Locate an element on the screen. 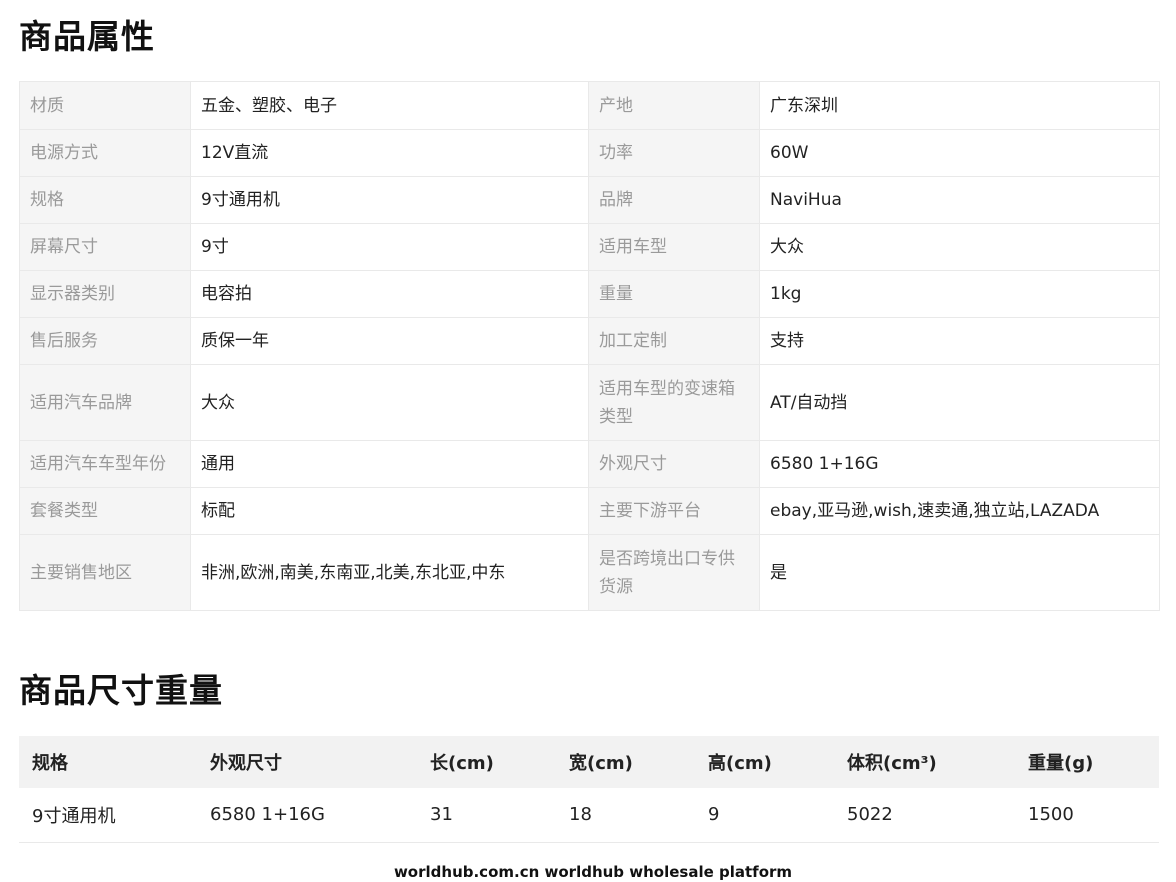 The height and width of the screenshot is (882, 1176). attribute-key: 是否跨境出口专供货源 is located at coordinates (674, 572).